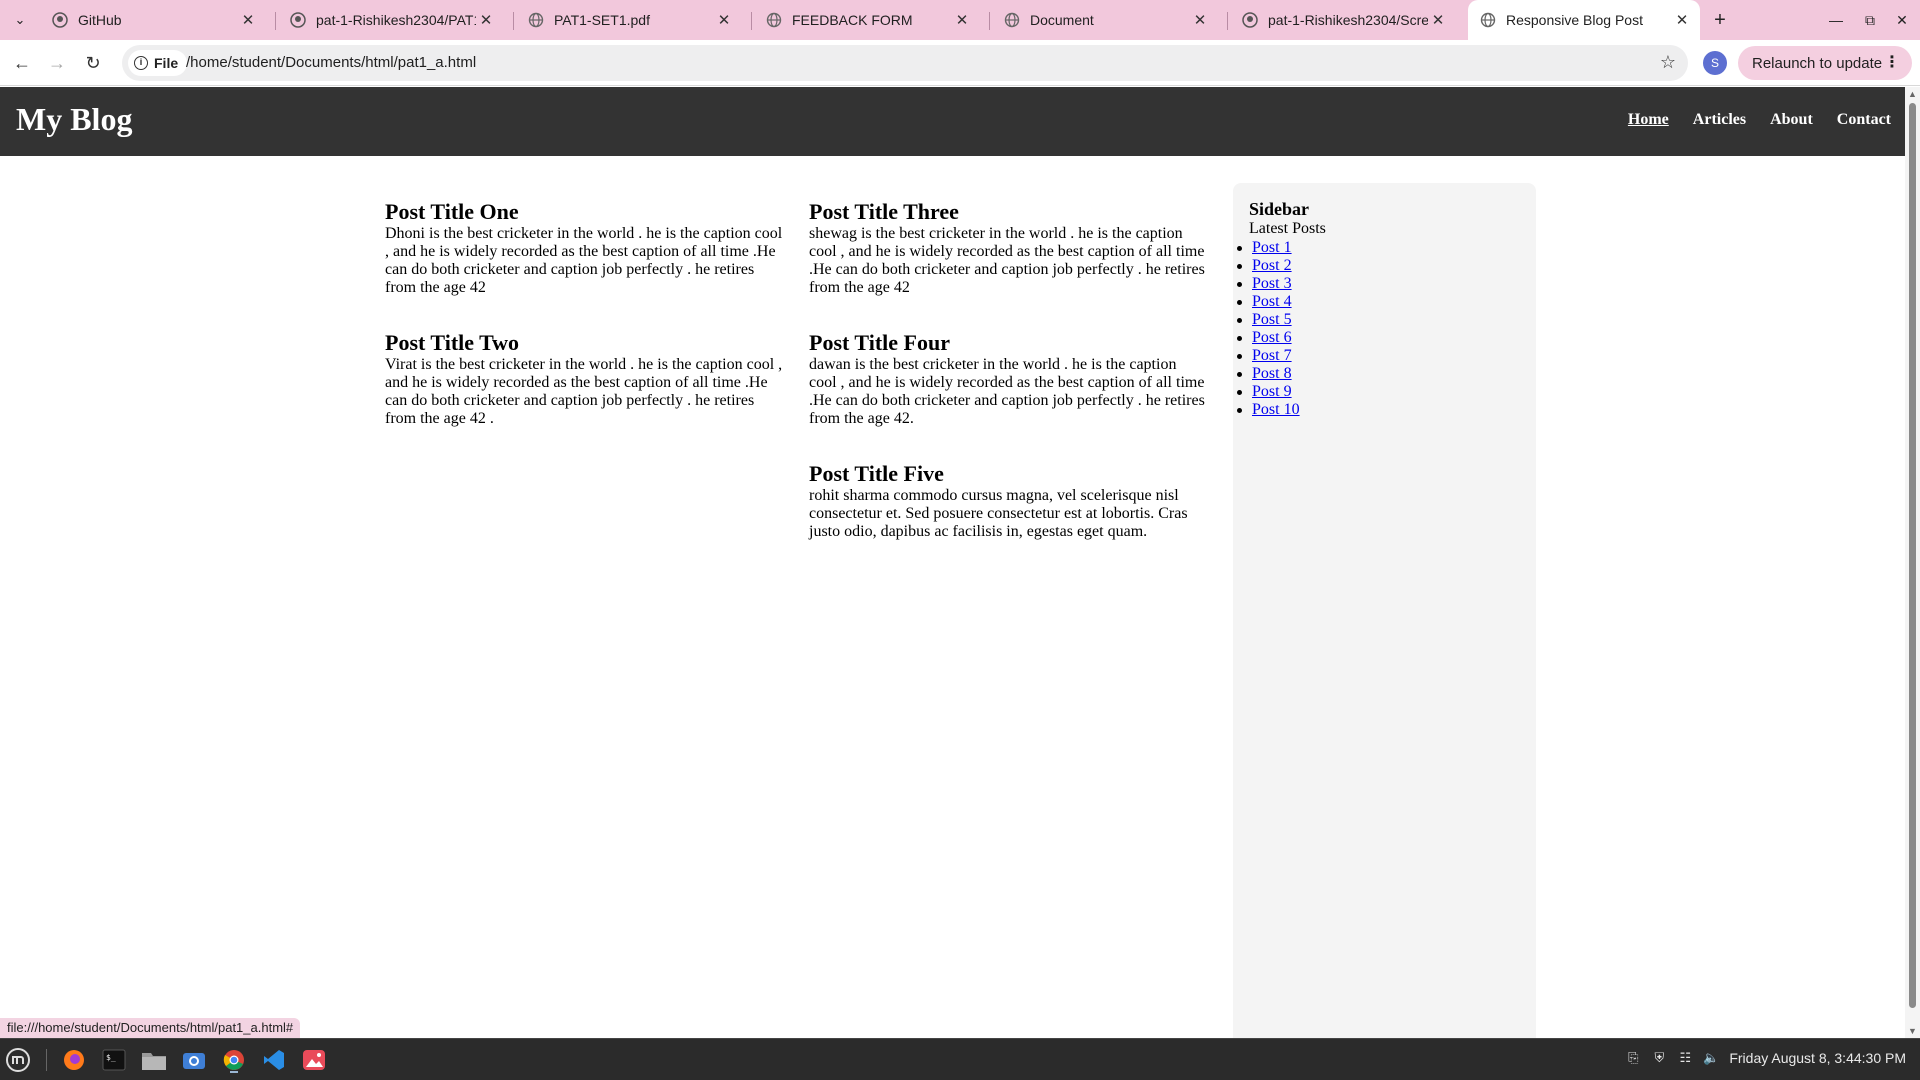 This screenshot has height=1080, width=1920. What do you see at coordinates (1912, 94) in the screenshot?
I see `scroll-up-icon: ▲` at bounding box center [1912, 94].